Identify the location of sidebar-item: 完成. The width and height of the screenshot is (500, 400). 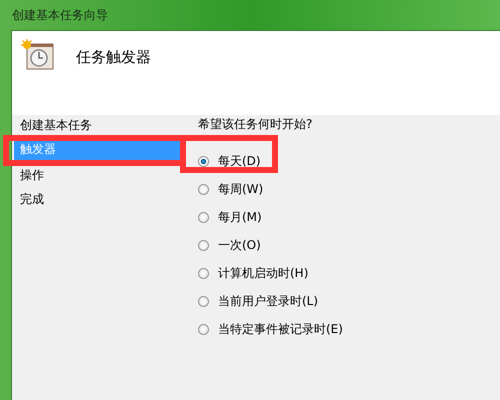
(97, 201).